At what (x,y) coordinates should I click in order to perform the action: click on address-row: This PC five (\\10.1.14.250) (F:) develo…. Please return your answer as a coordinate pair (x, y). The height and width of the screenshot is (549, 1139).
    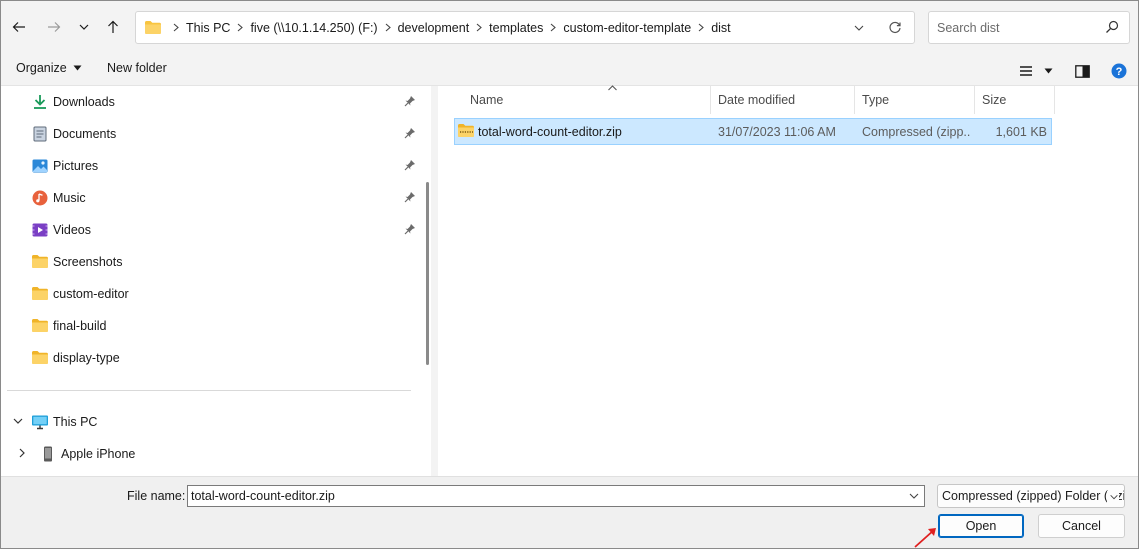
    Looking at the image, I should click on (569, 28).